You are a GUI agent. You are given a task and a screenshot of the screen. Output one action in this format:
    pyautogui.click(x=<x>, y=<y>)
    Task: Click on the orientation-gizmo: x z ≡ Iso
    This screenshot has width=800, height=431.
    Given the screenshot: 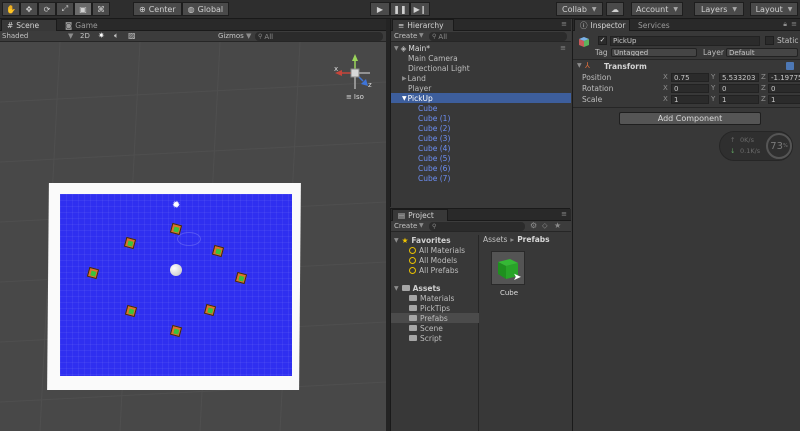 What is the action you would take?
    pyautogui.click(x=355, y=76)
    